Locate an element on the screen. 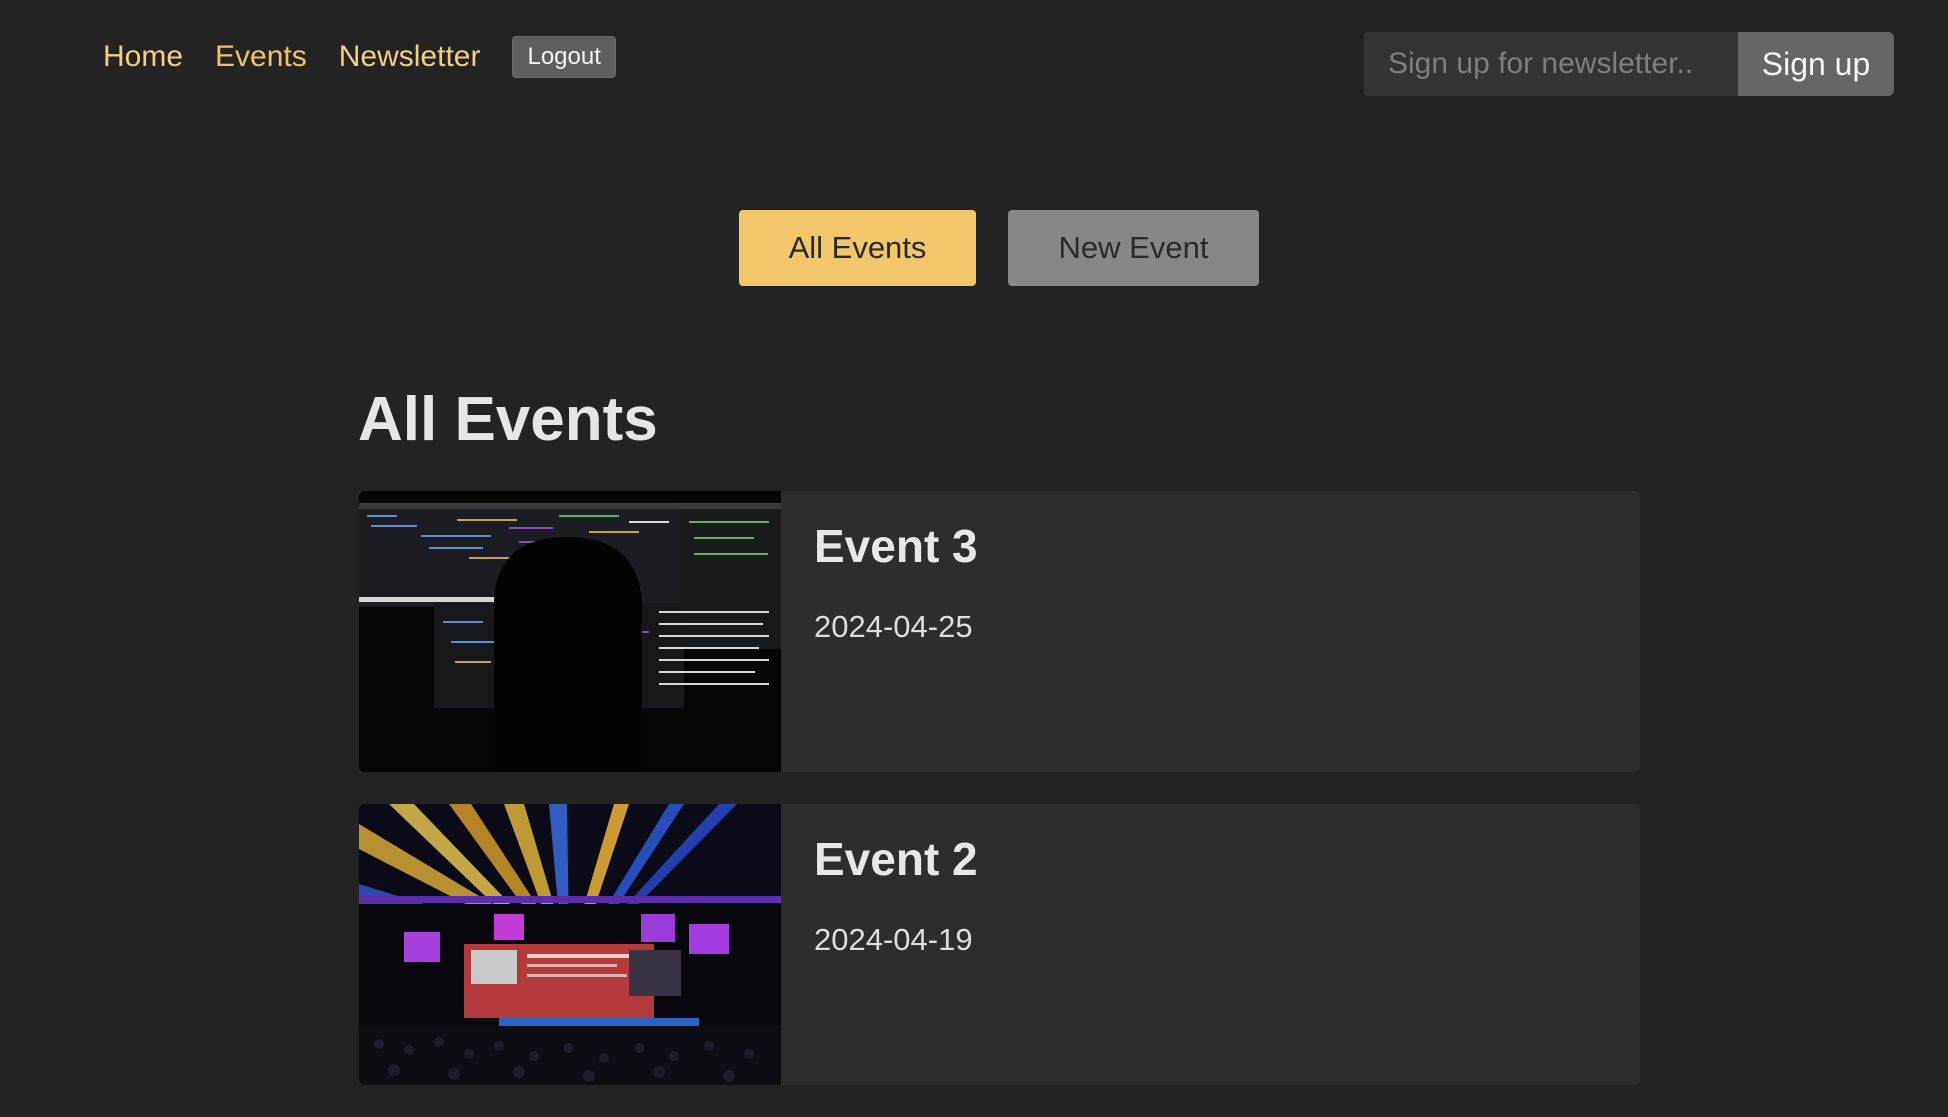 The height and width of the screenshot is (1117, 1948). event-details: Event 3 2024-04-25 is located at coordinates (896, 631).